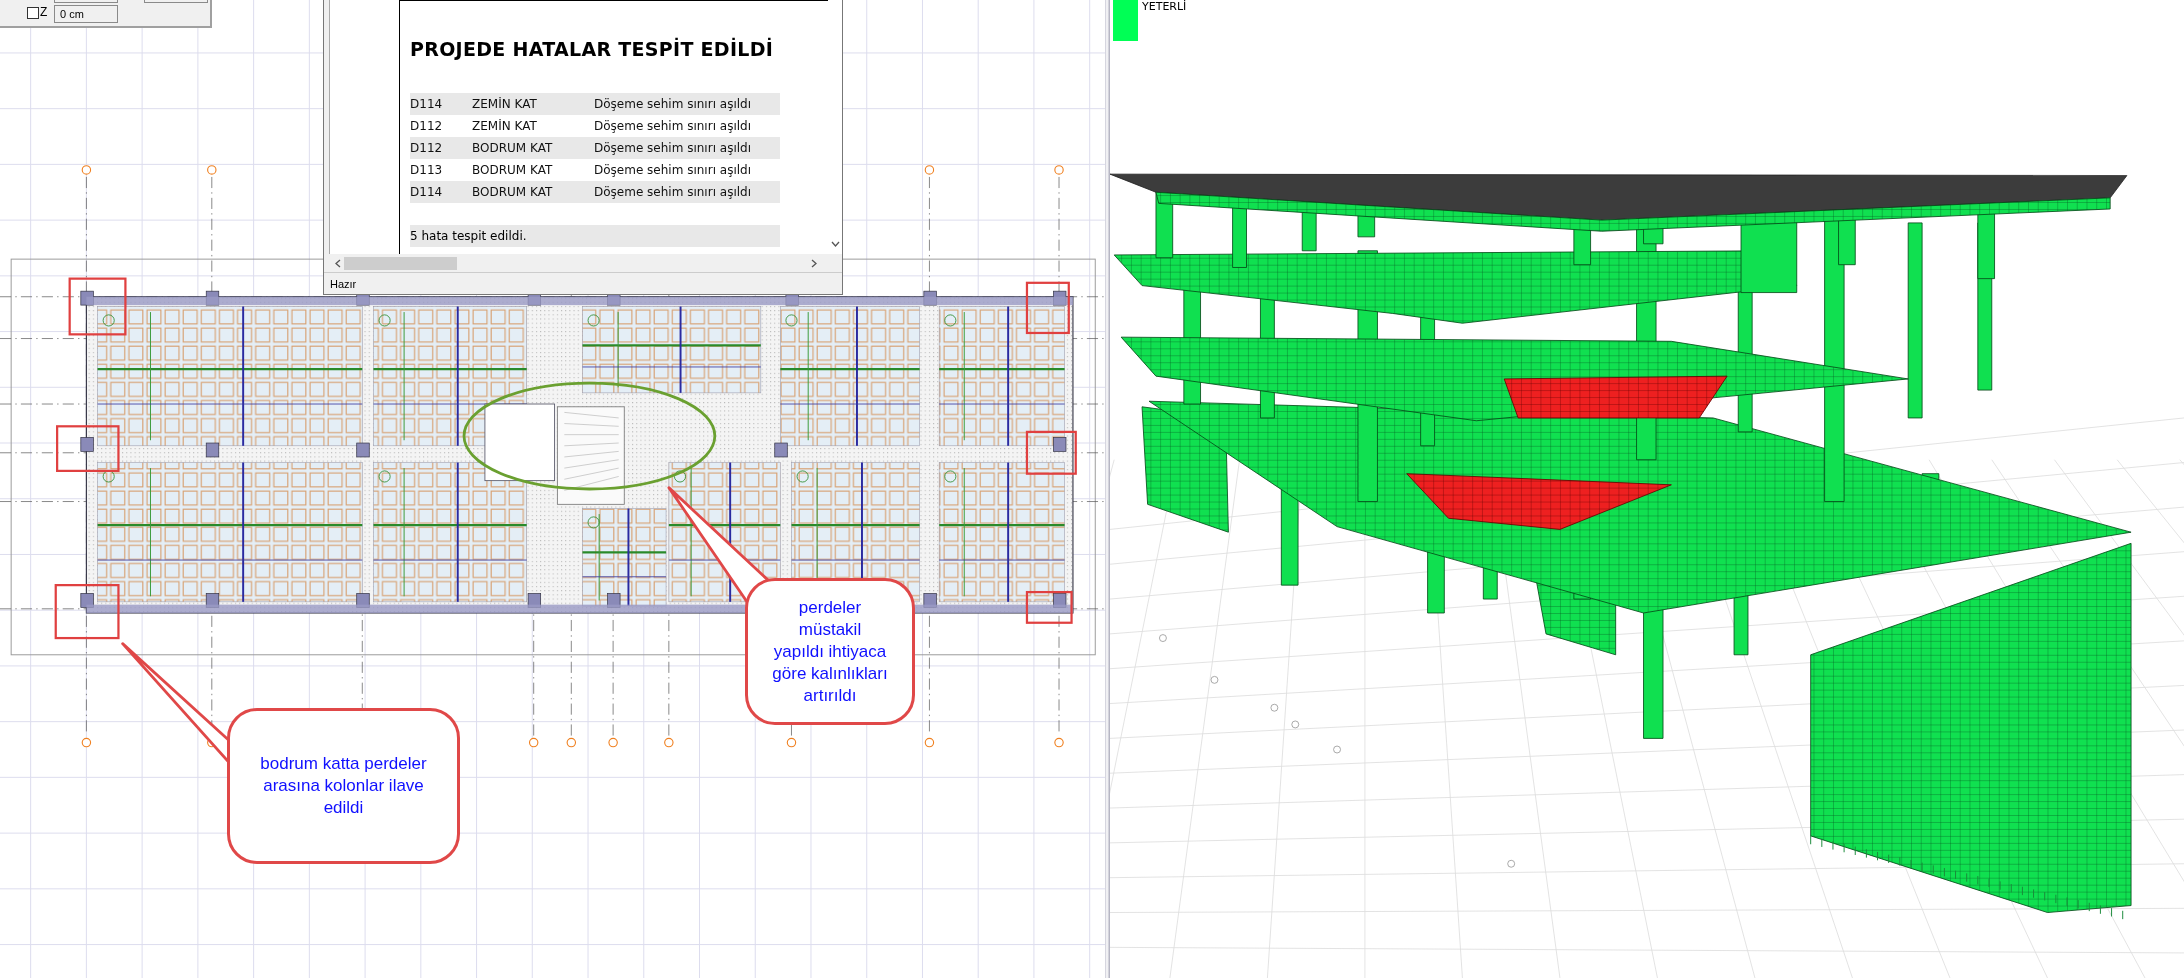  Describe the element at coordinates (86, 14) in the screenshot. I see `input-field: 0 cm` at that location.